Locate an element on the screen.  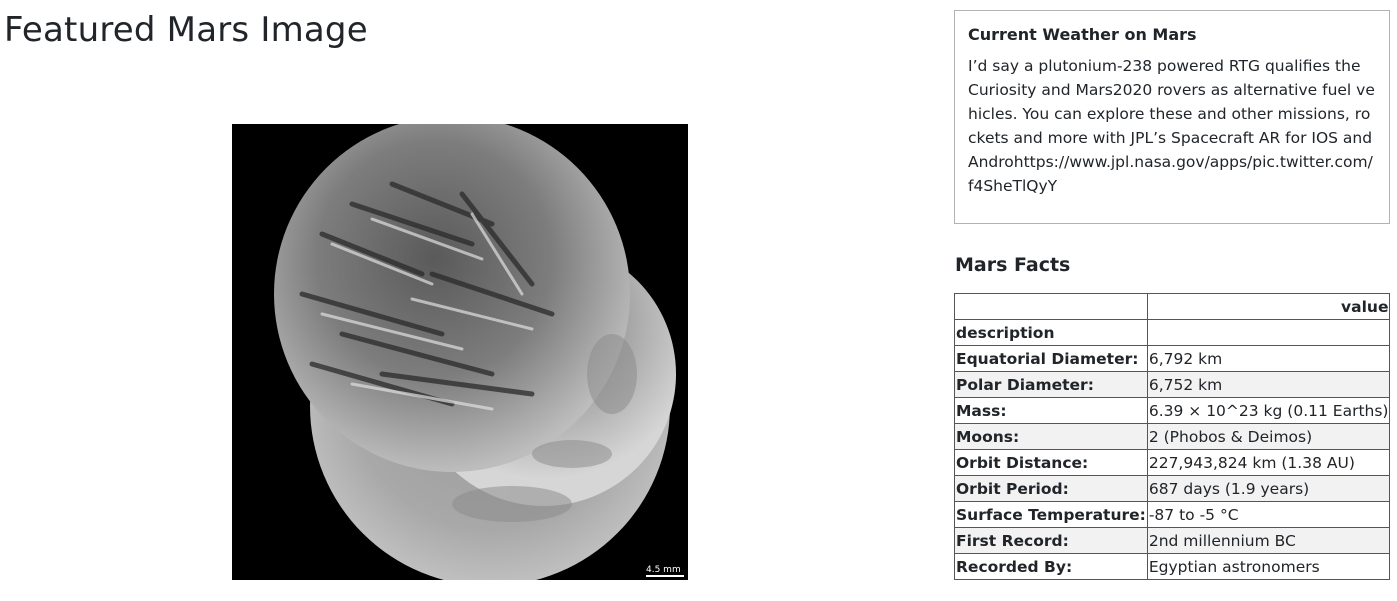
fact-label: Mass: is located at coordinates (1051, 410).